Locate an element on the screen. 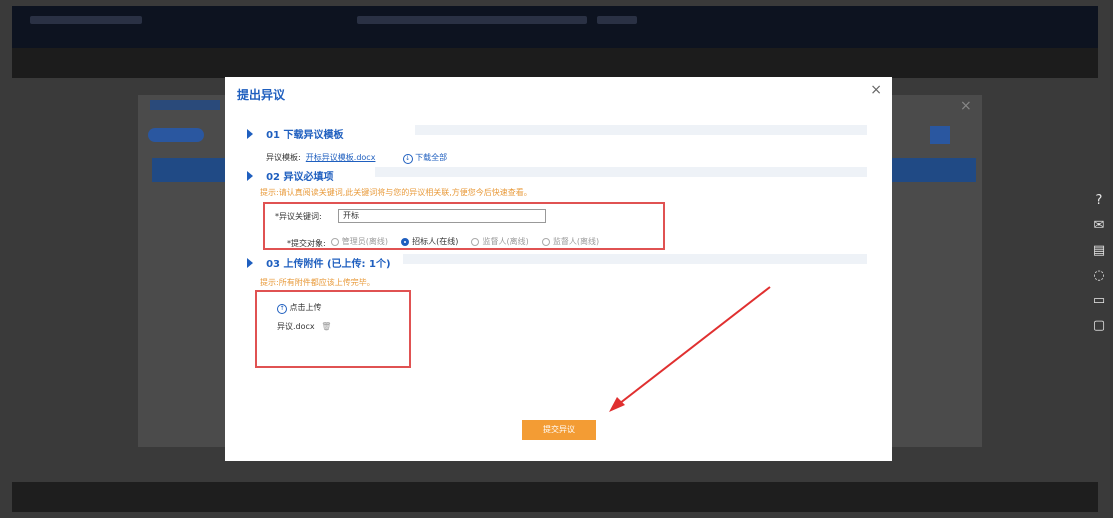  target-row: *提交对象: 管理员(离线) 招标人(在线) 监督人(离线) 监督人(离线) is located at coordinates (447, 240).